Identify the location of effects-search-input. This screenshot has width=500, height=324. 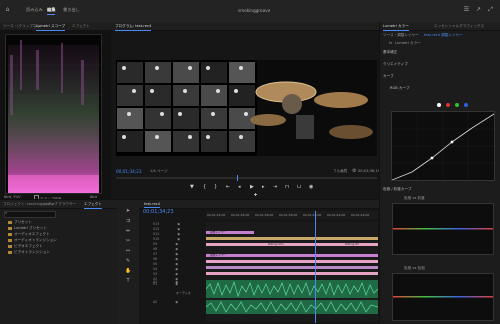
(30, 214).